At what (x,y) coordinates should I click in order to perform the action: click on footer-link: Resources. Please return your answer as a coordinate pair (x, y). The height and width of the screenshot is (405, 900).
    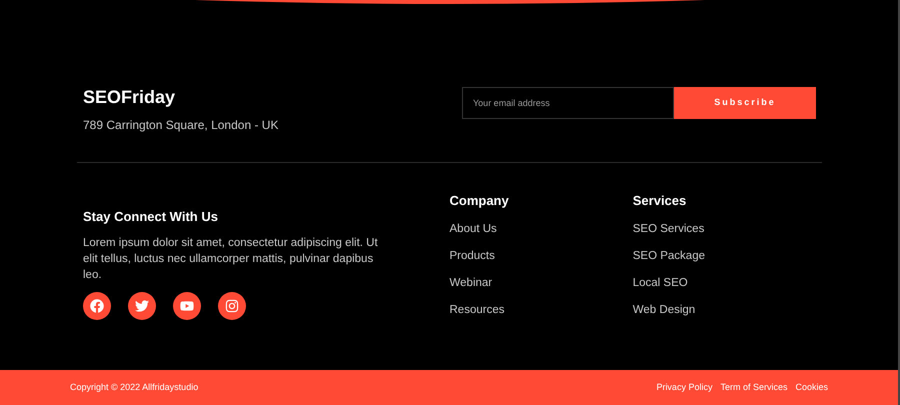
    Looking at the image, I should click on (541, 310).